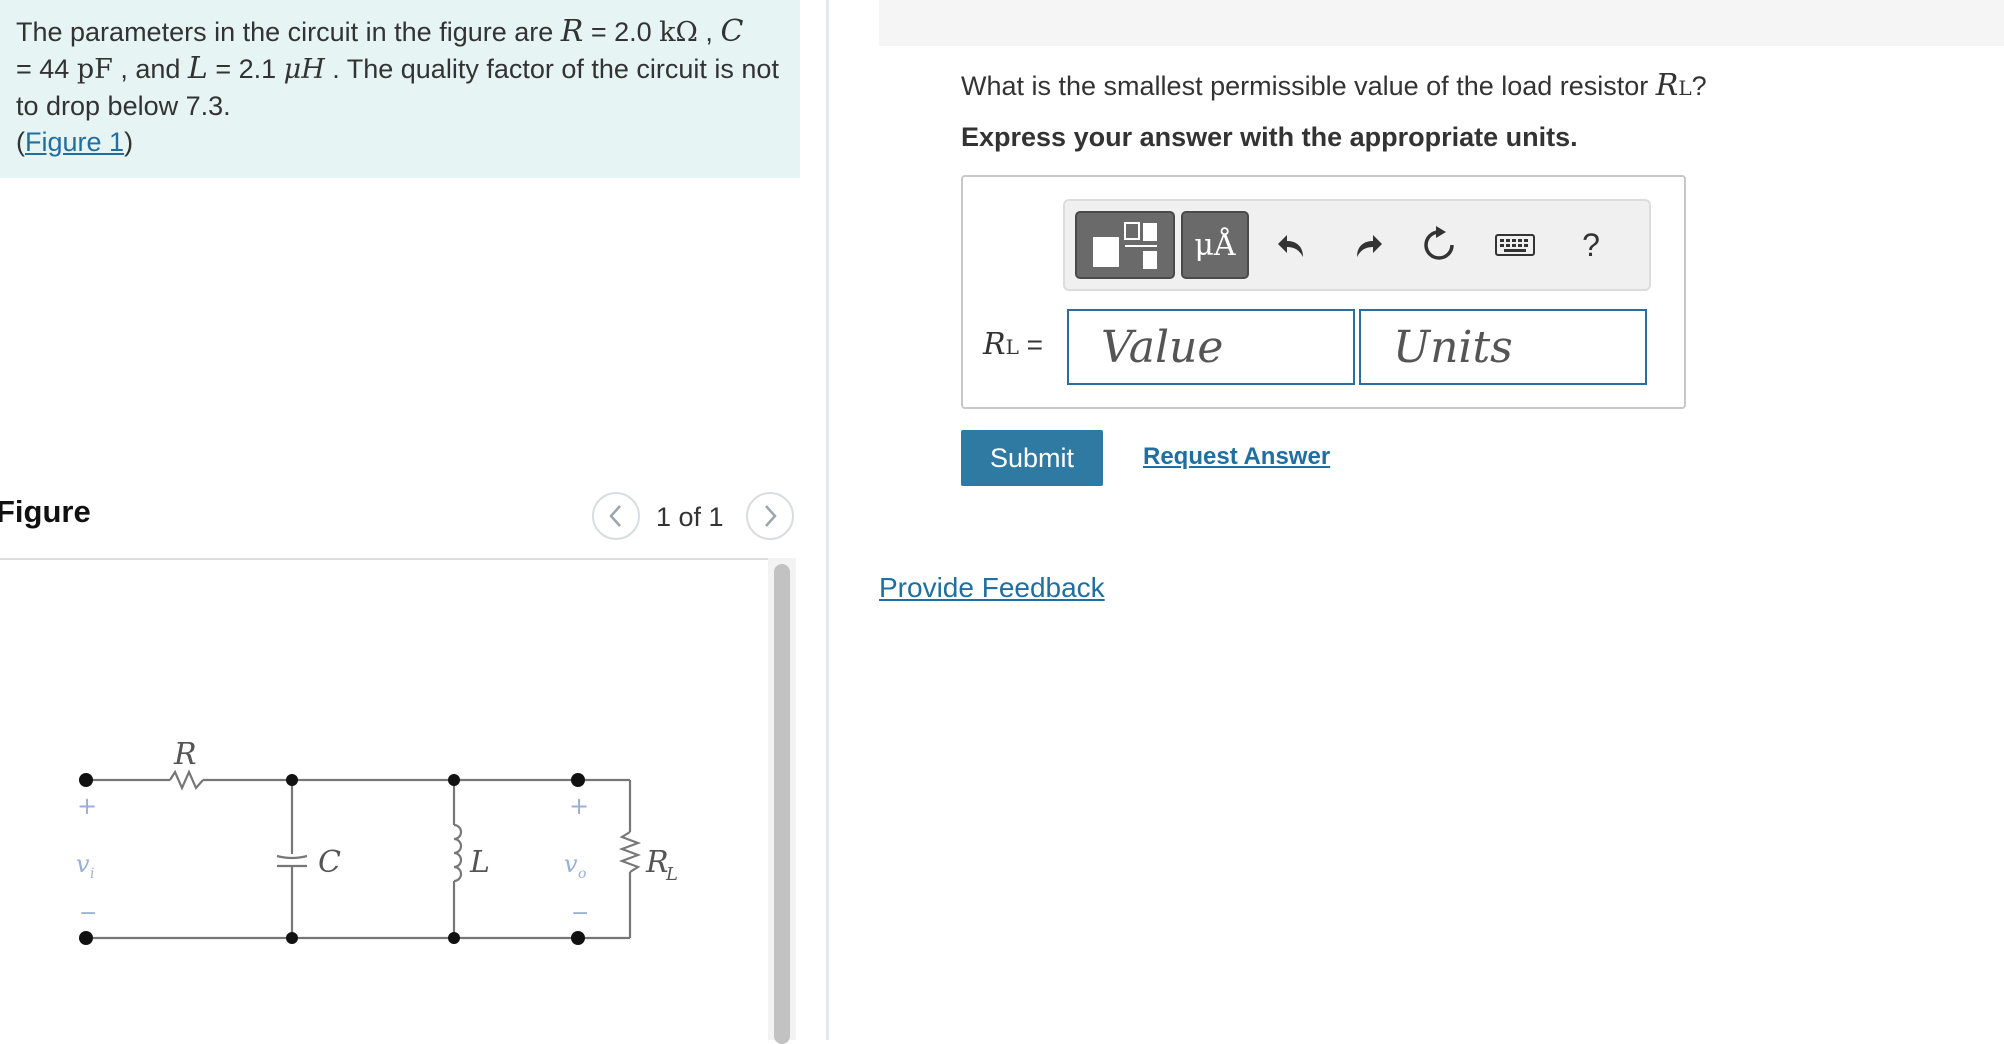 This screenshot has width=2004, height=1044. What do you see at coordinates (74, 142) in the screenshot?
I see `figure-link: Figure 1` at bounding box center [74, 142].